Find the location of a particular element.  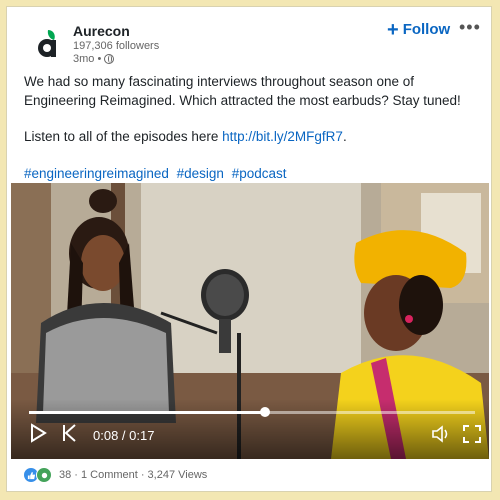

fullscreen-icon is located at coordinates (472, 435).